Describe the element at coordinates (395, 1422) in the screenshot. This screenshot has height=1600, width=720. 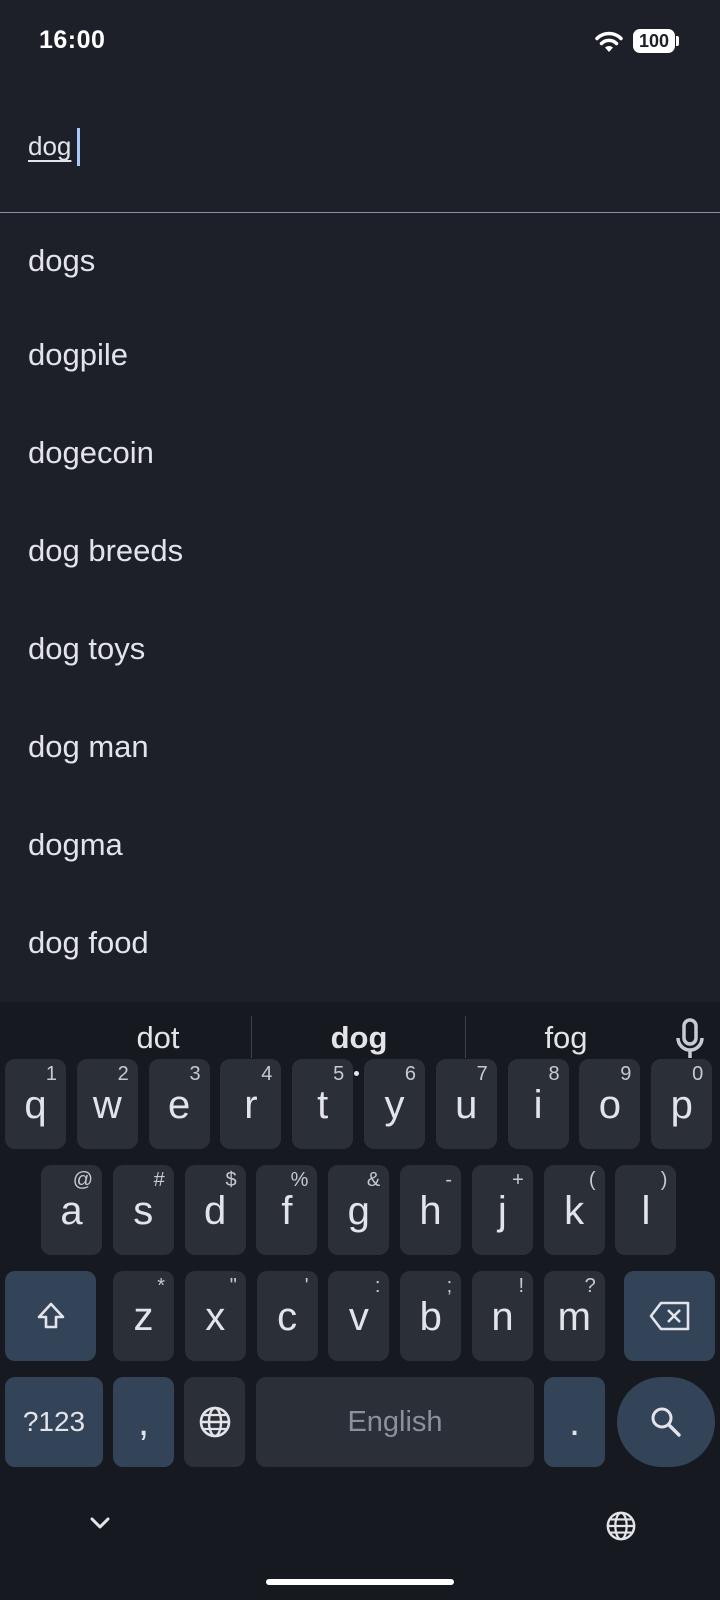
I see `space-key: English` at that location.